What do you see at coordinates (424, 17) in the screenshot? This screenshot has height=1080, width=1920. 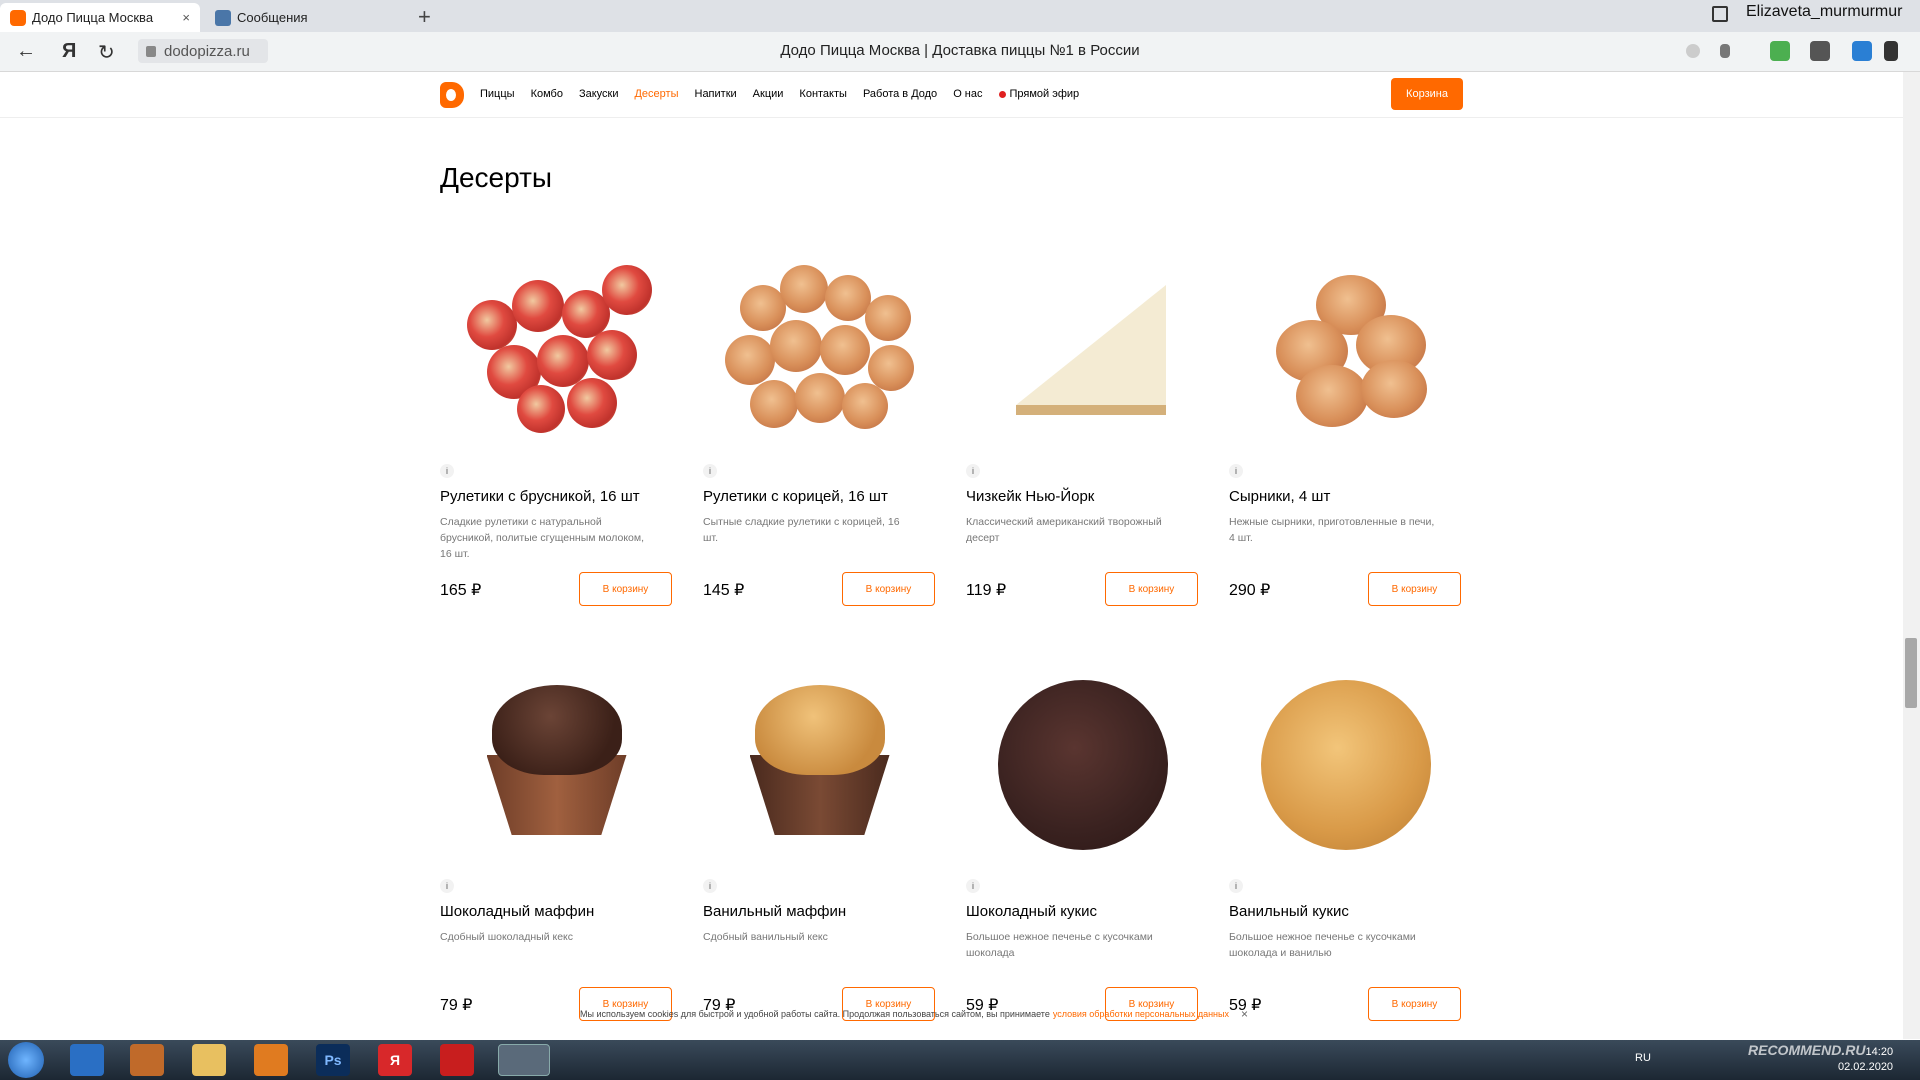 I see `new-tab-button: +` at bounding box center [424, 17].